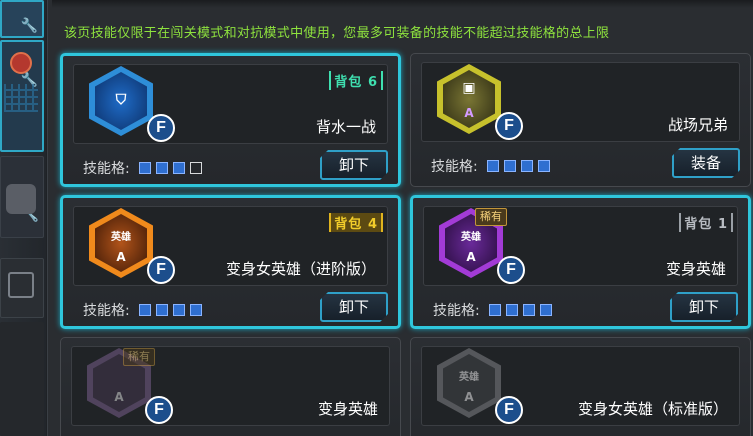 The image size is (753, 436). I want to click on skill-card-6: 英雄 A F 变身女英雄（标准版）, so click(580, 386).